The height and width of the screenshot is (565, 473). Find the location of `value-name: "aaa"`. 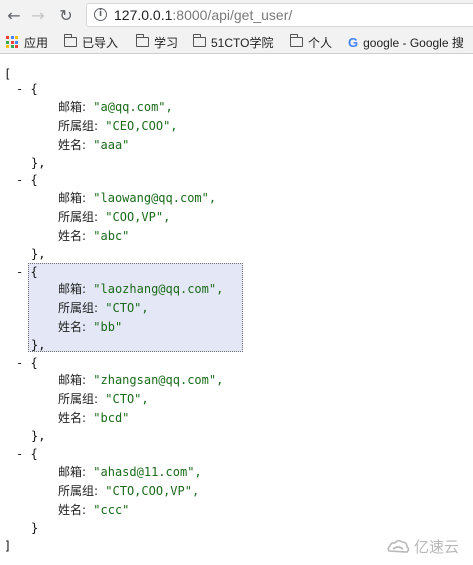

value-name: "aaa" is located at coordinates (111, 145).